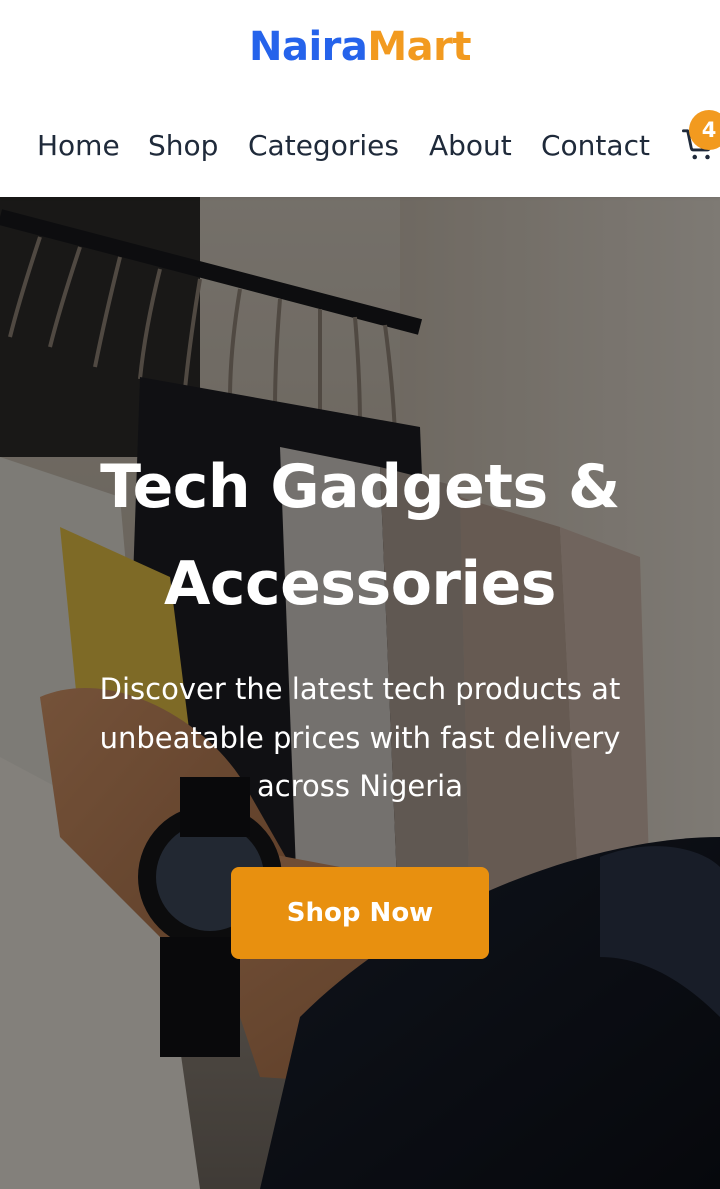 This screenshot has width=720, height=1189. I want to click on shop-now-button: Shop Now, so click(360, 913).